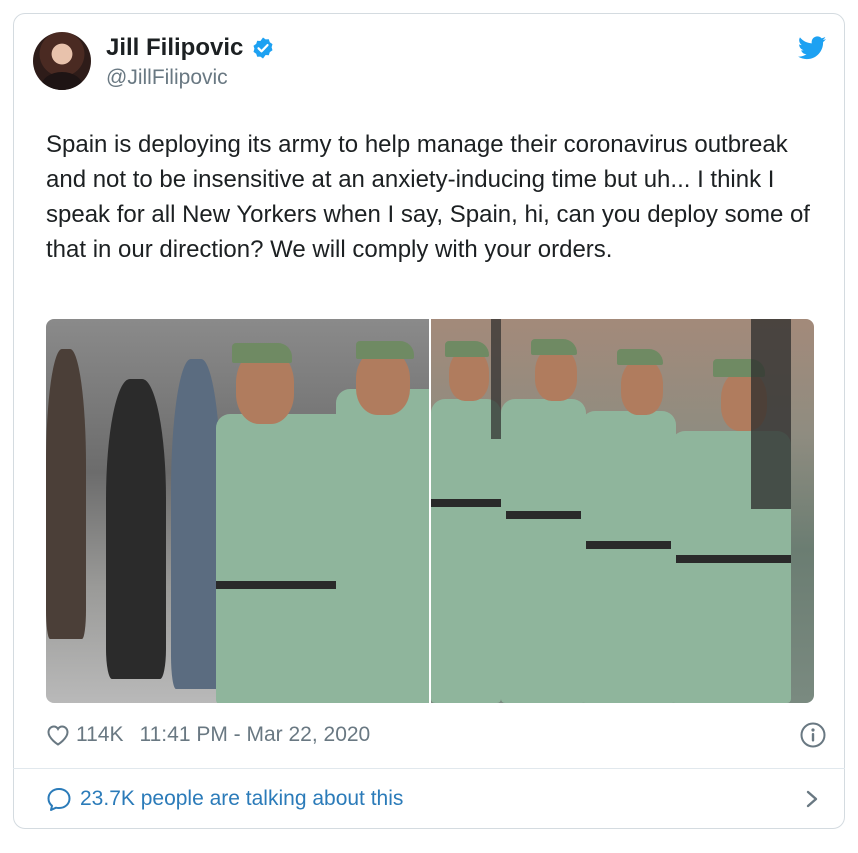 The image size is (858, 853). I want to click on avatar, so click(62, 61).